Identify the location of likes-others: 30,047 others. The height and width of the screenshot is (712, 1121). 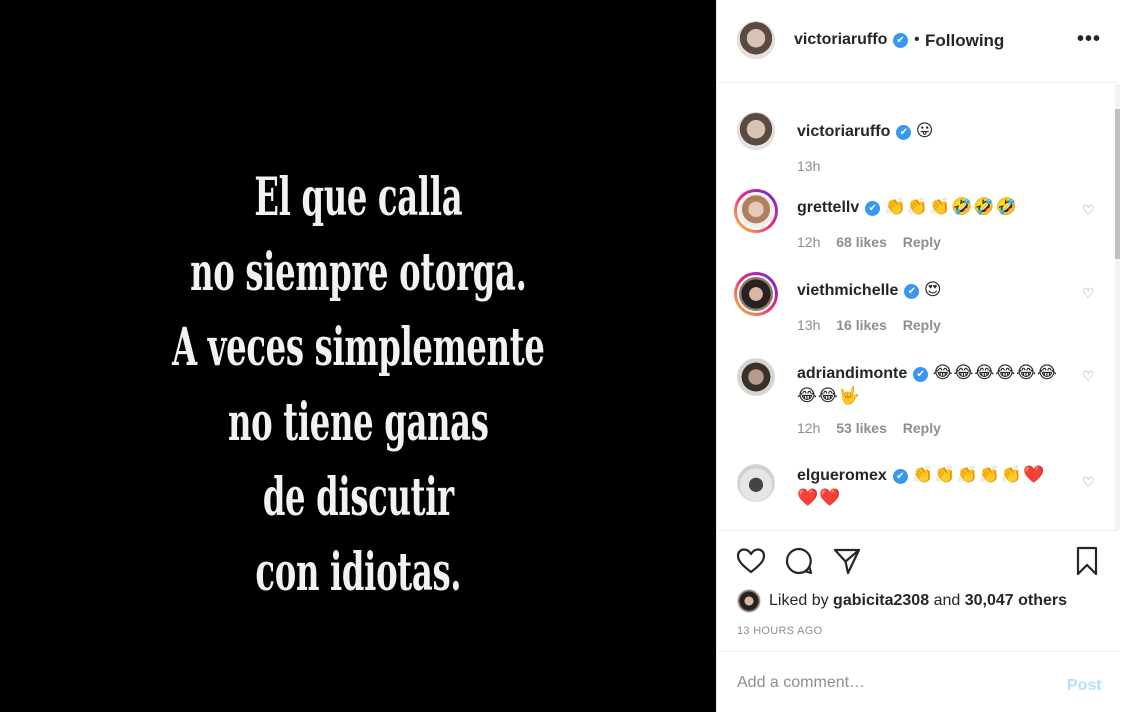
(1016, 601).